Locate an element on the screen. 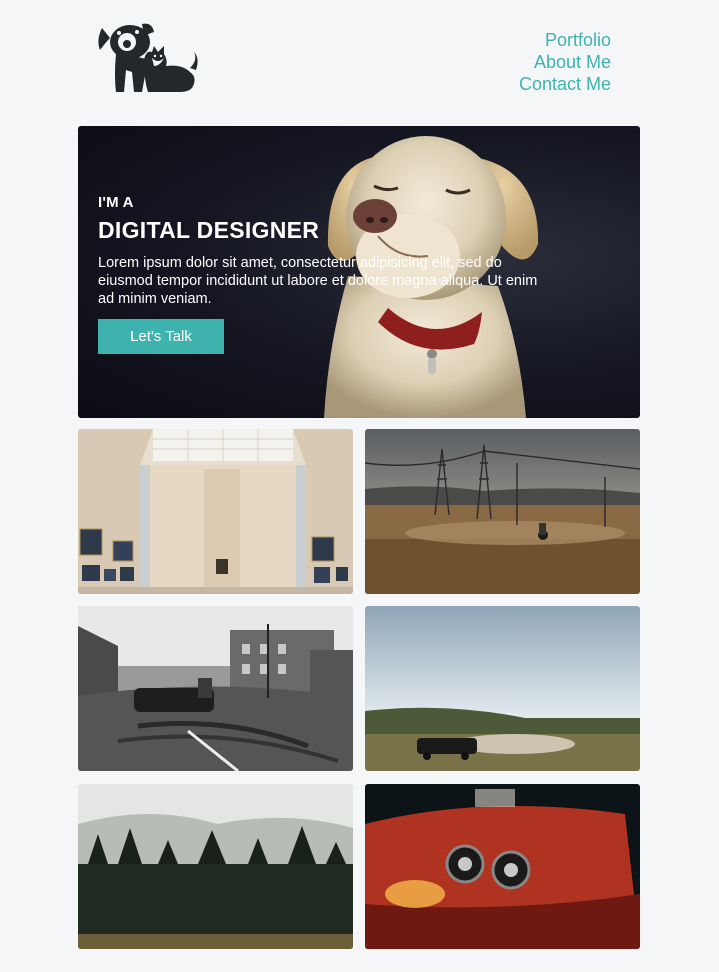  nav-about-me: About Me is located at coordinates (565, 62).